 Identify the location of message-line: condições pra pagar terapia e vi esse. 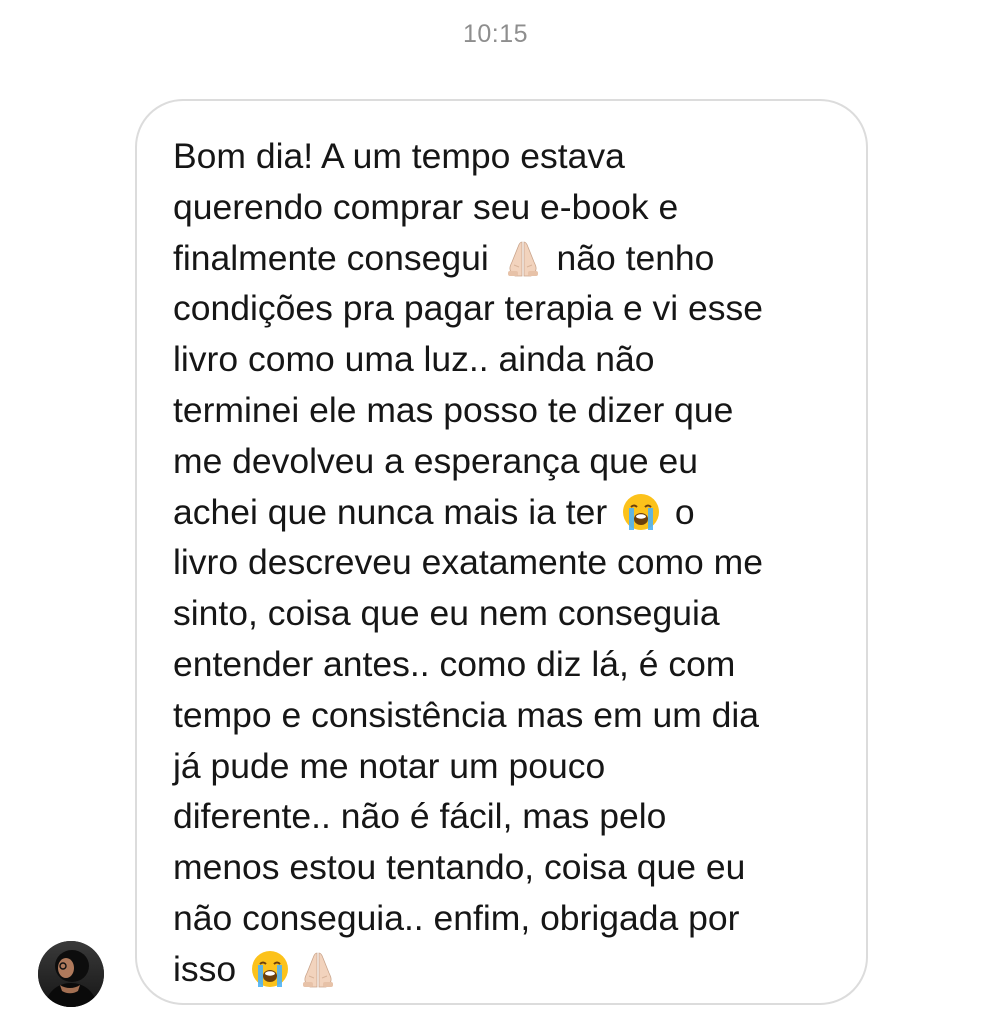
(513, 308).